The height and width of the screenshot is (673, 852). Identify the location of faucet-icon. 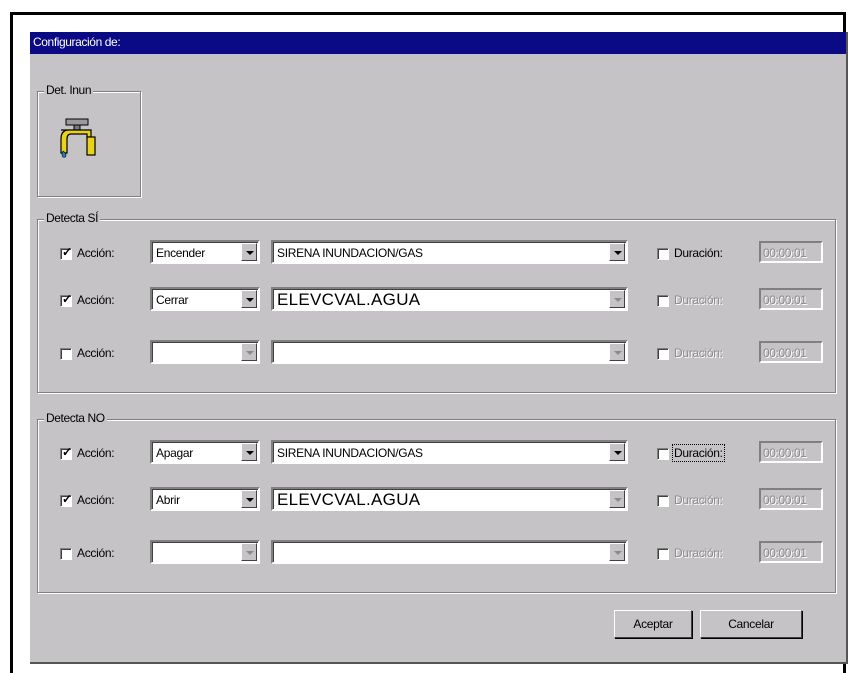
(78, 138).